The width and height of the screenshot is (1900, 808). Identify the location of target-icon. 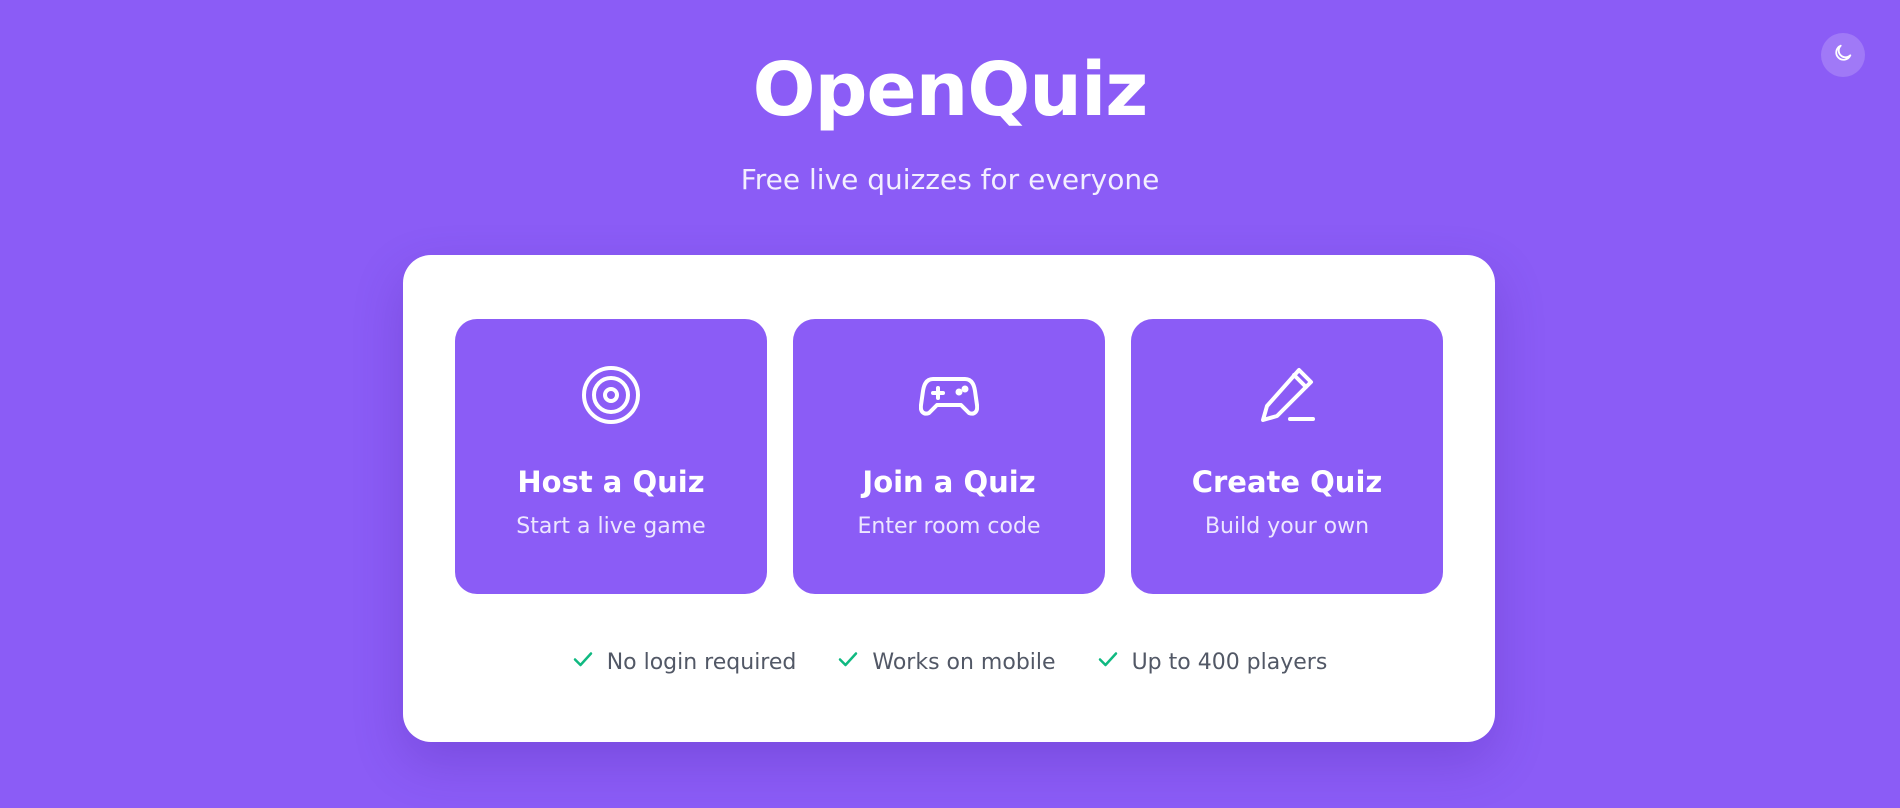
(611, 395).